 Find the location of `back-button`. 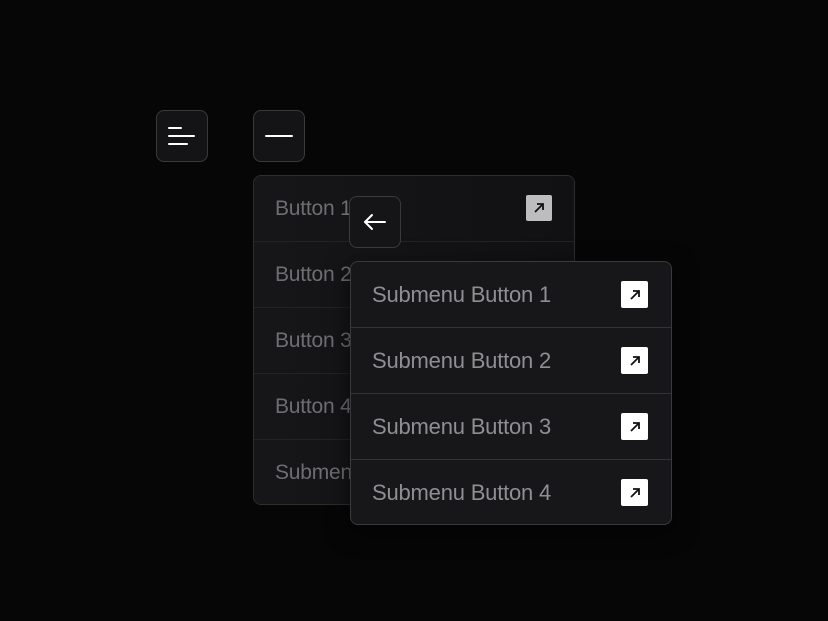

back-button is located at coordinates (375, 222).